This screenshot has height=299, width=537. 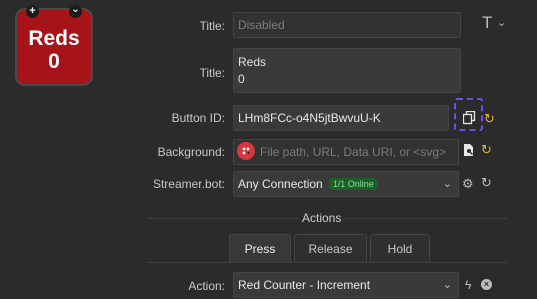 I want to click on button-id-label: Button ID:, so click(x=198, y=118).